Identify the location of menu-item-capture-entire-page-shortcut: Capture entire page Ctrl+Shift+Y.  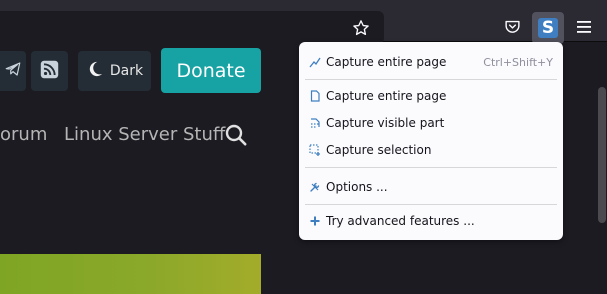
(431, 62).